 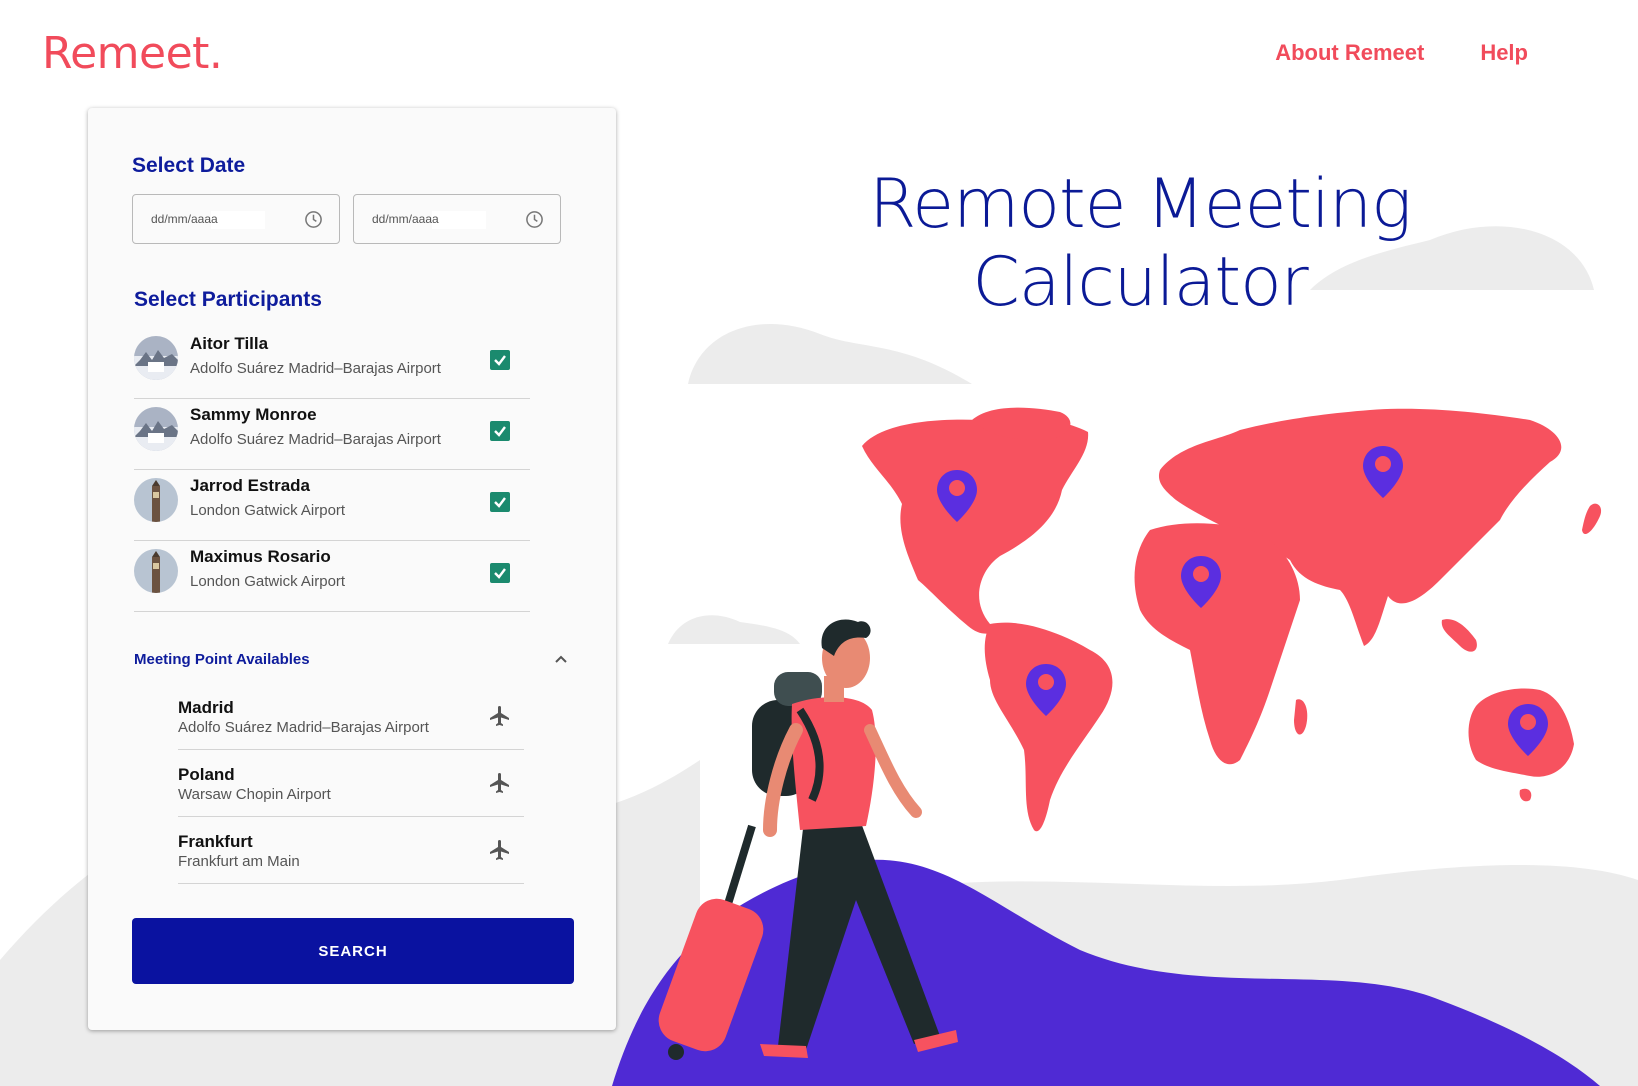 What do you see at coordinates (184, 219) in the screenshot?
I see `date-from-placeholder: dd/mm/aaaa` at bounding box center [184, 219].